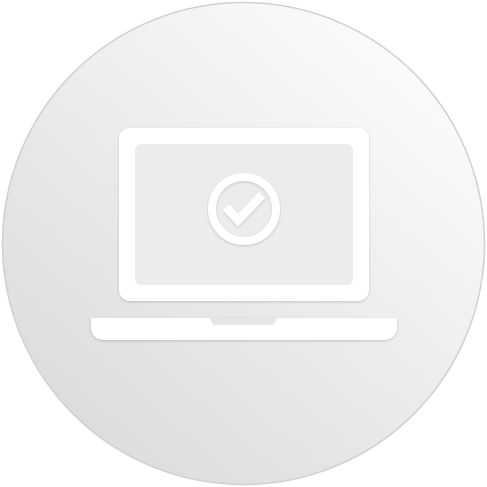  I want to click on laptop-notch, so click(243, 321).